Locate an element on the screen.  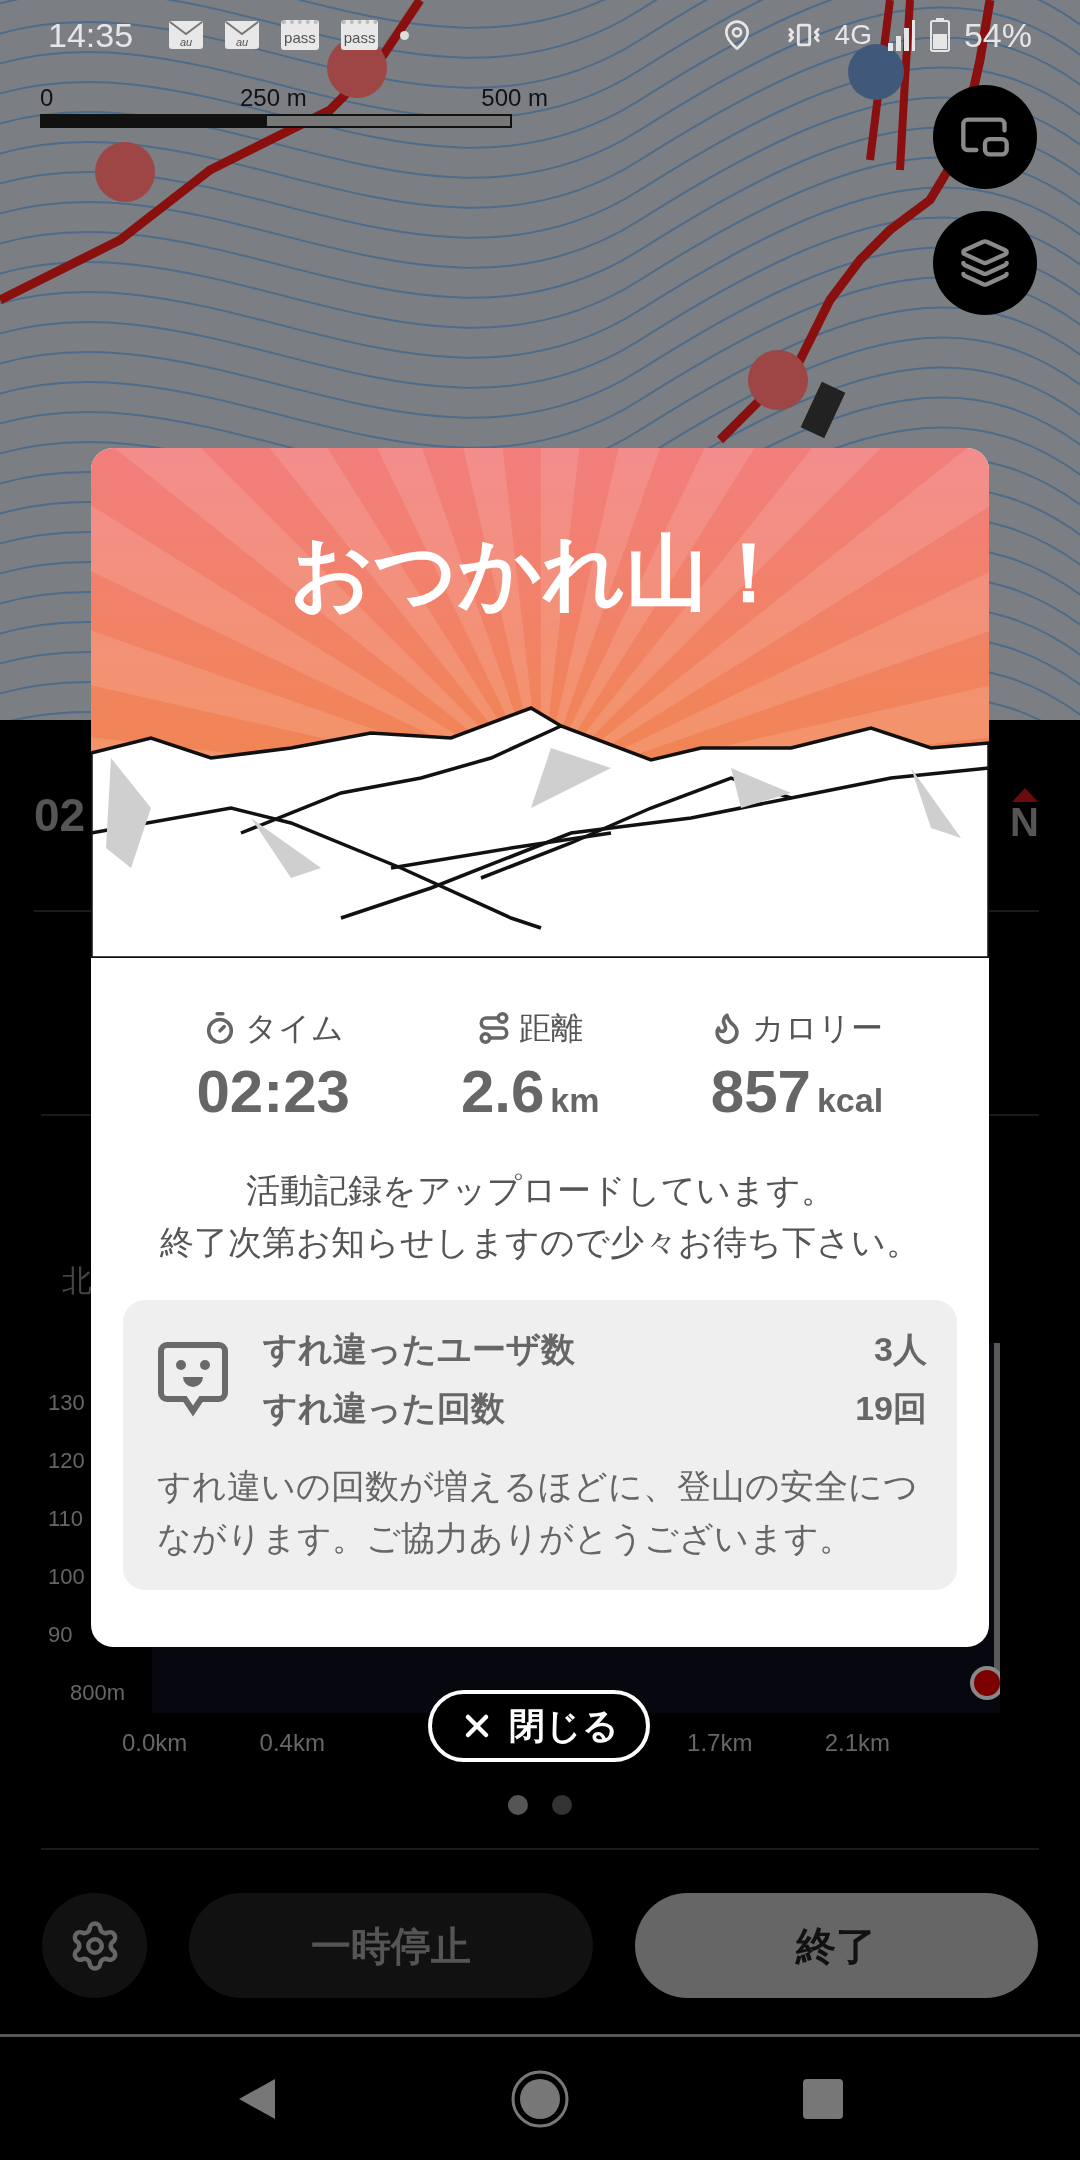
signal-icon is located at coordinates (900, 35).